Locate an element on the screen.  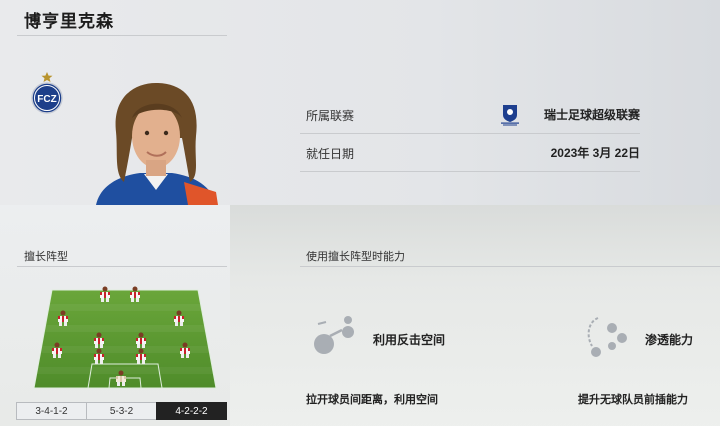
ability-description: 提升无球队员前插能力 is located at coordinates (633, 400).